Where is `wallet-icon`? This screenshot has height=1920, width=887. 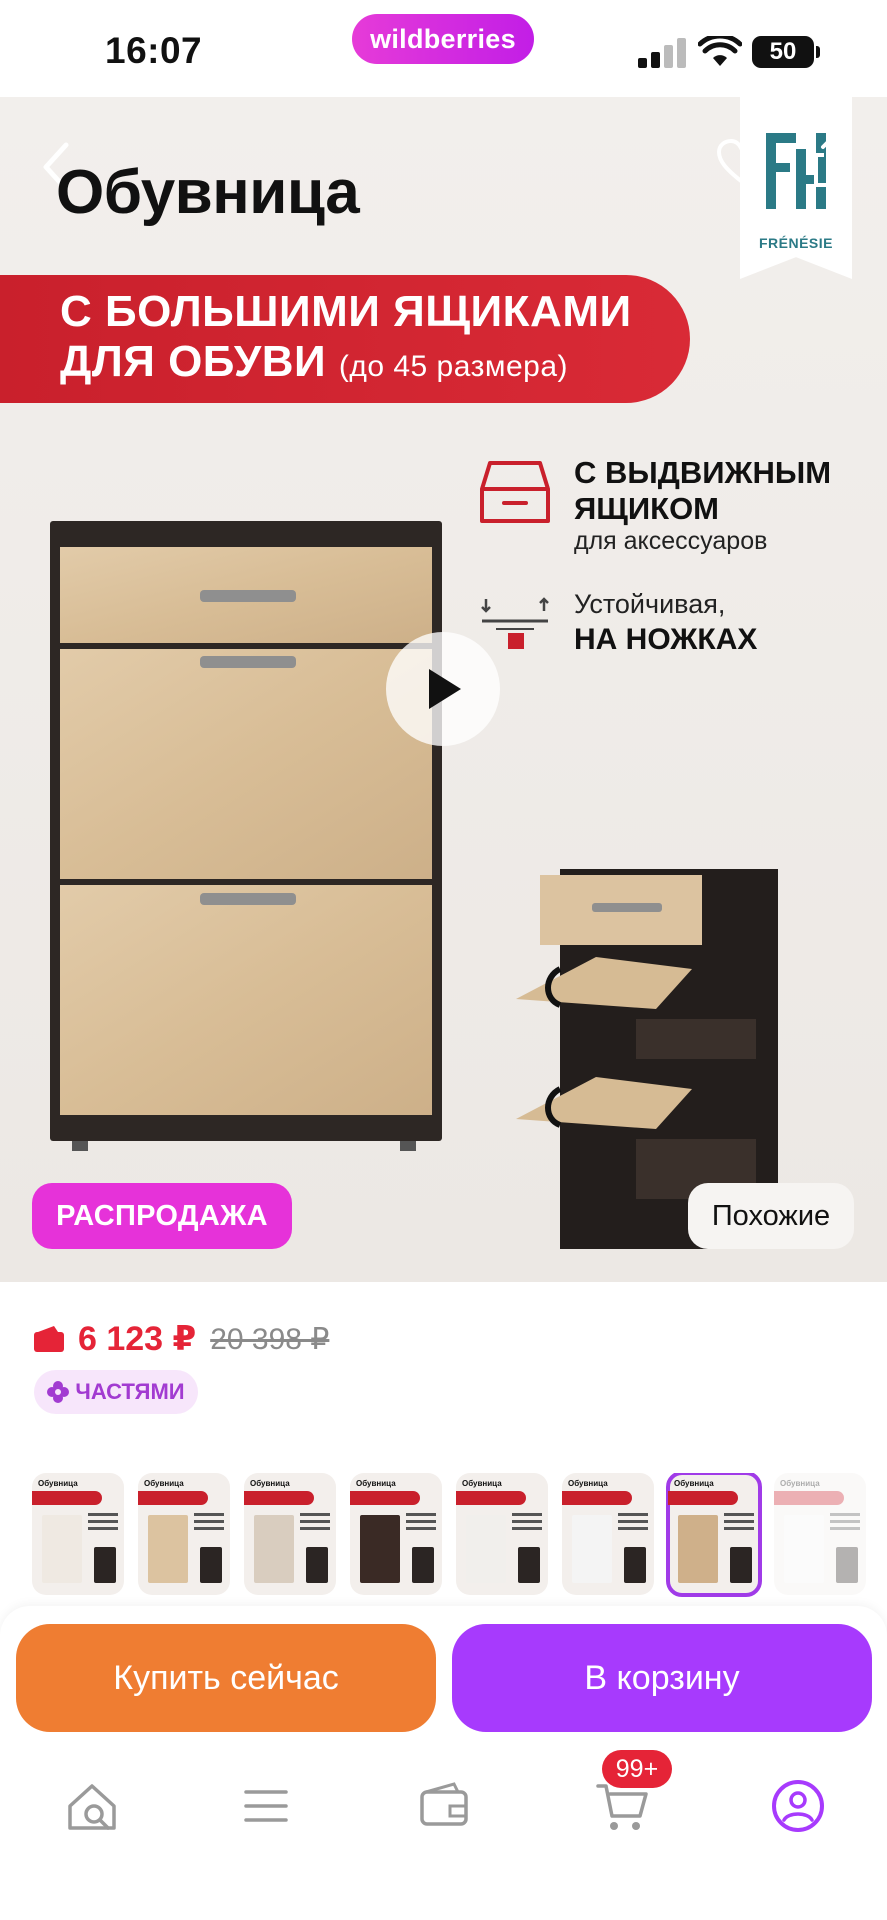
wallet-icon is located at coordinates (49, 1339).